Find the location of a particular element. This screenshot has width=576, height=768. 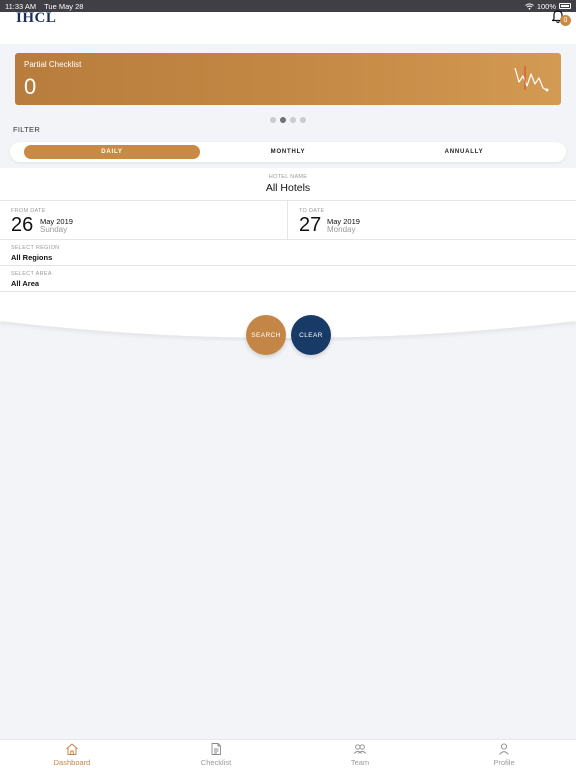

document-icon is located at coordinates (216, 749).